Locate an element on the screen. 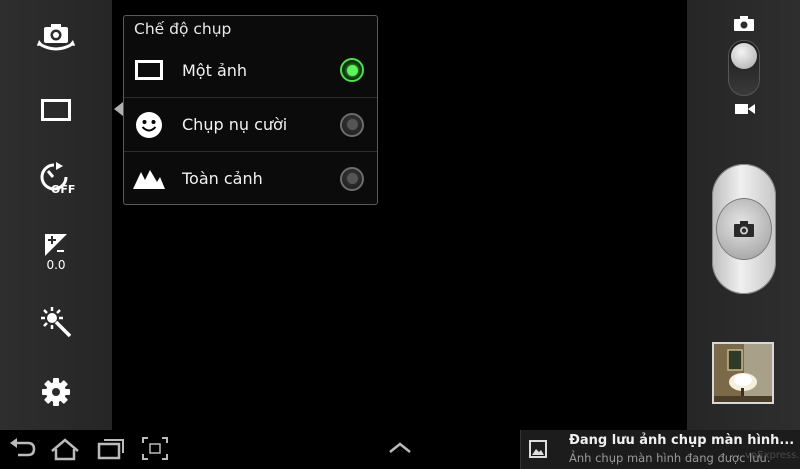  timer-off-label: OFF is located at coordinates (63, 189).